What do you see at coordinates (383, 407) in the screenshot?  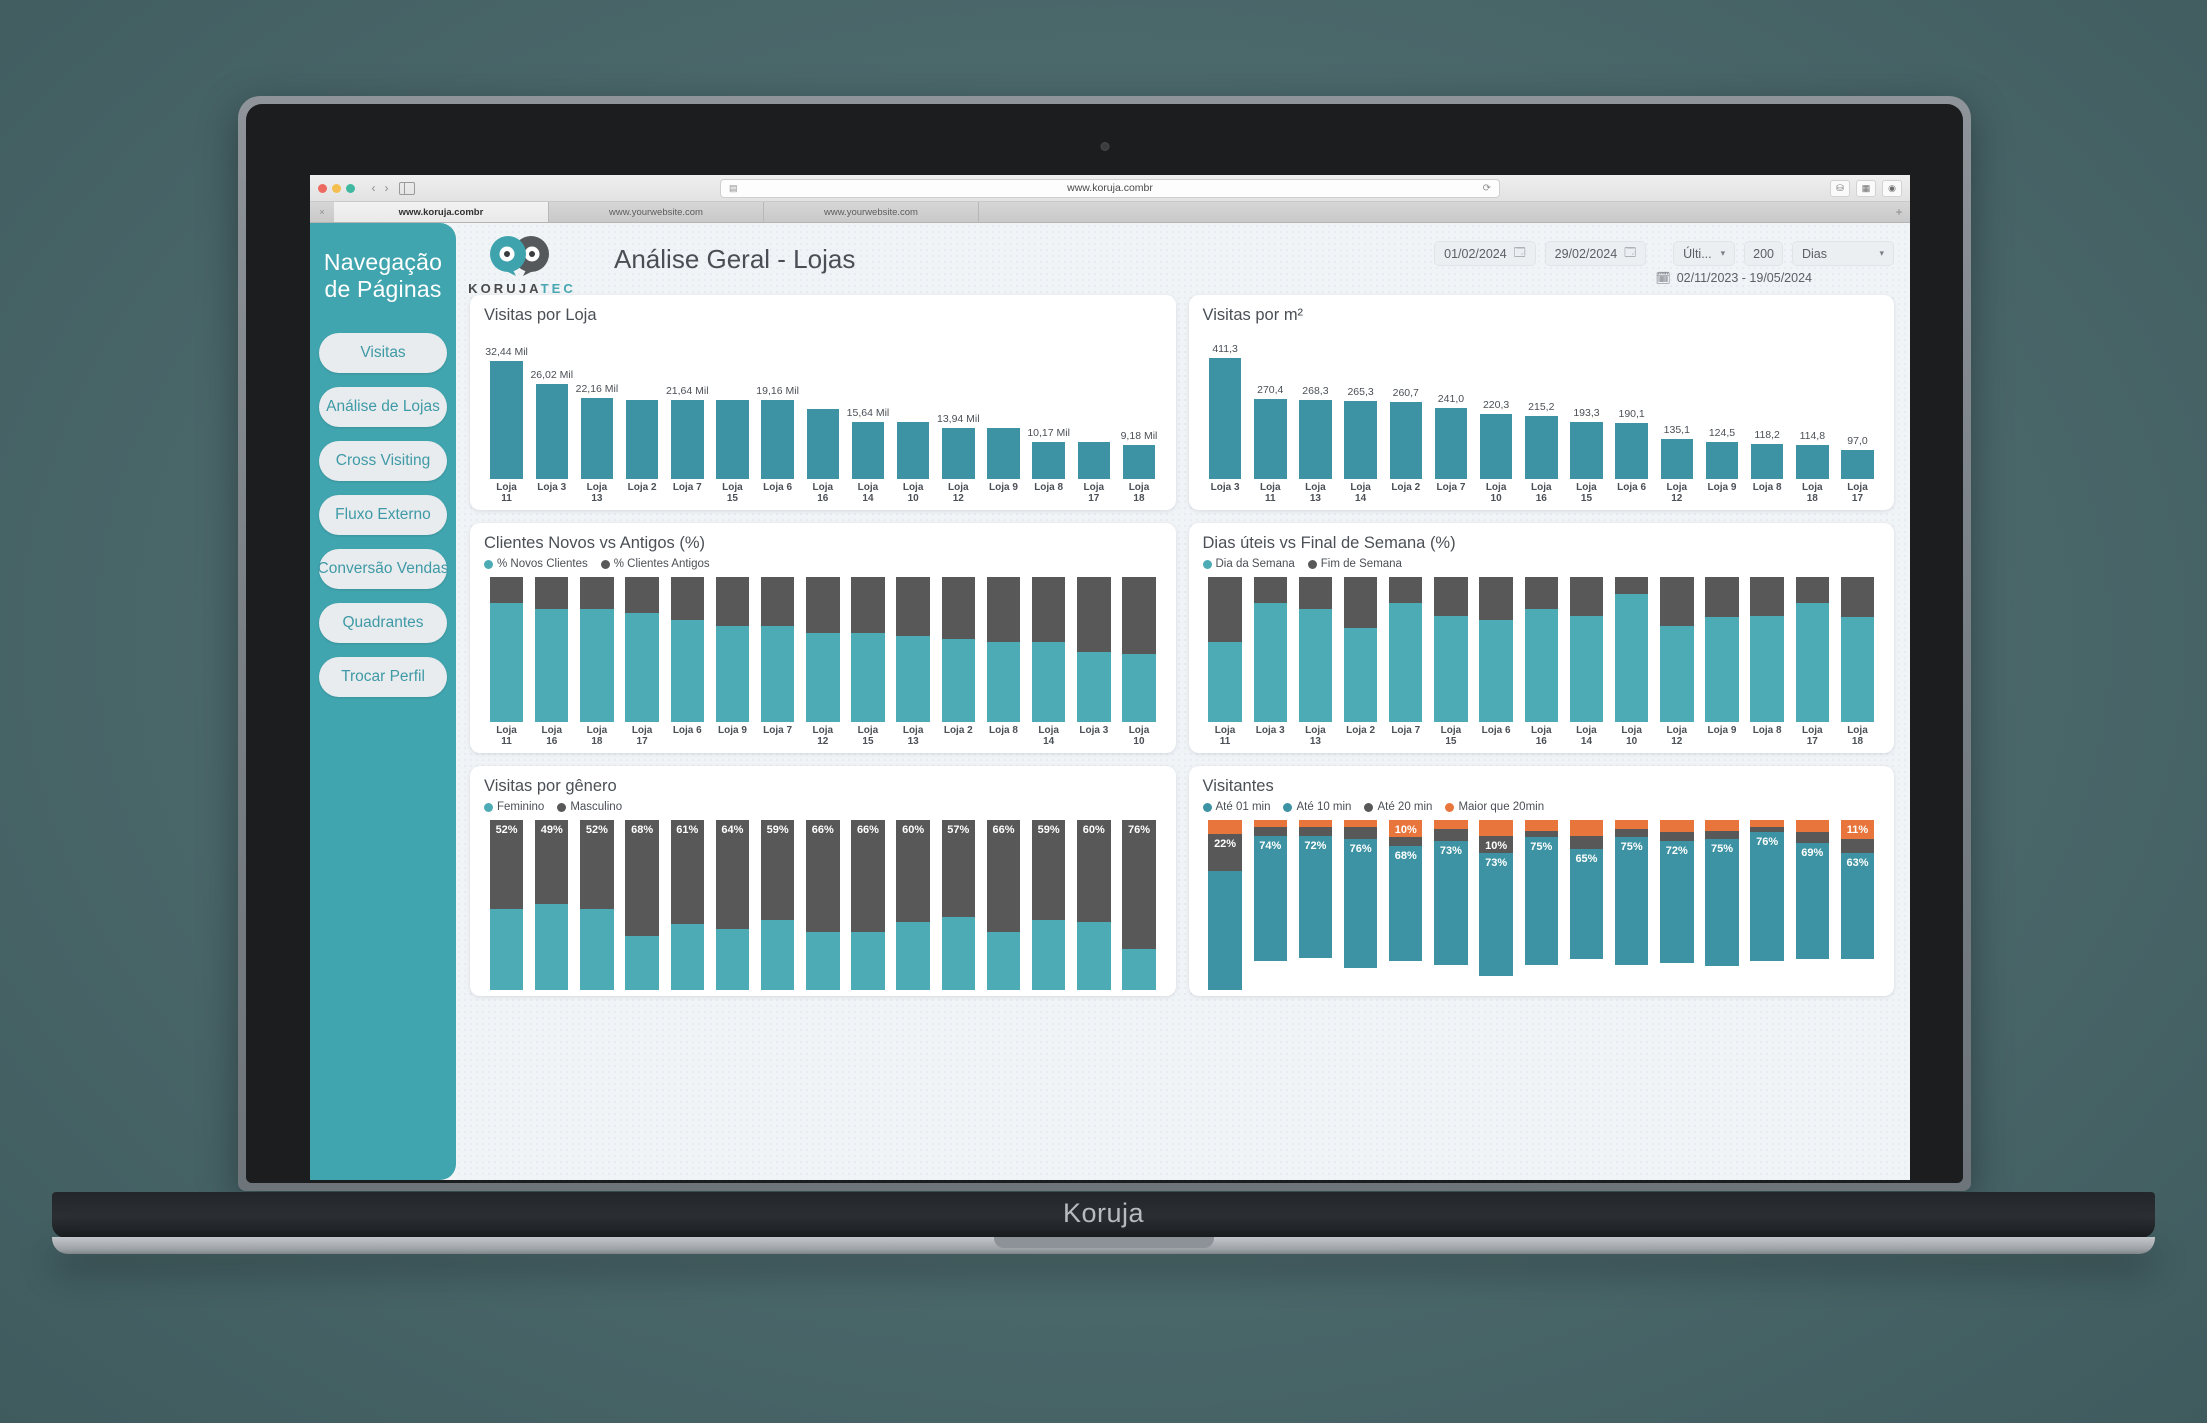 I see `sidebar-item-analise-de-lojas: Análise de Lojas` at bounding box center [383, 407].